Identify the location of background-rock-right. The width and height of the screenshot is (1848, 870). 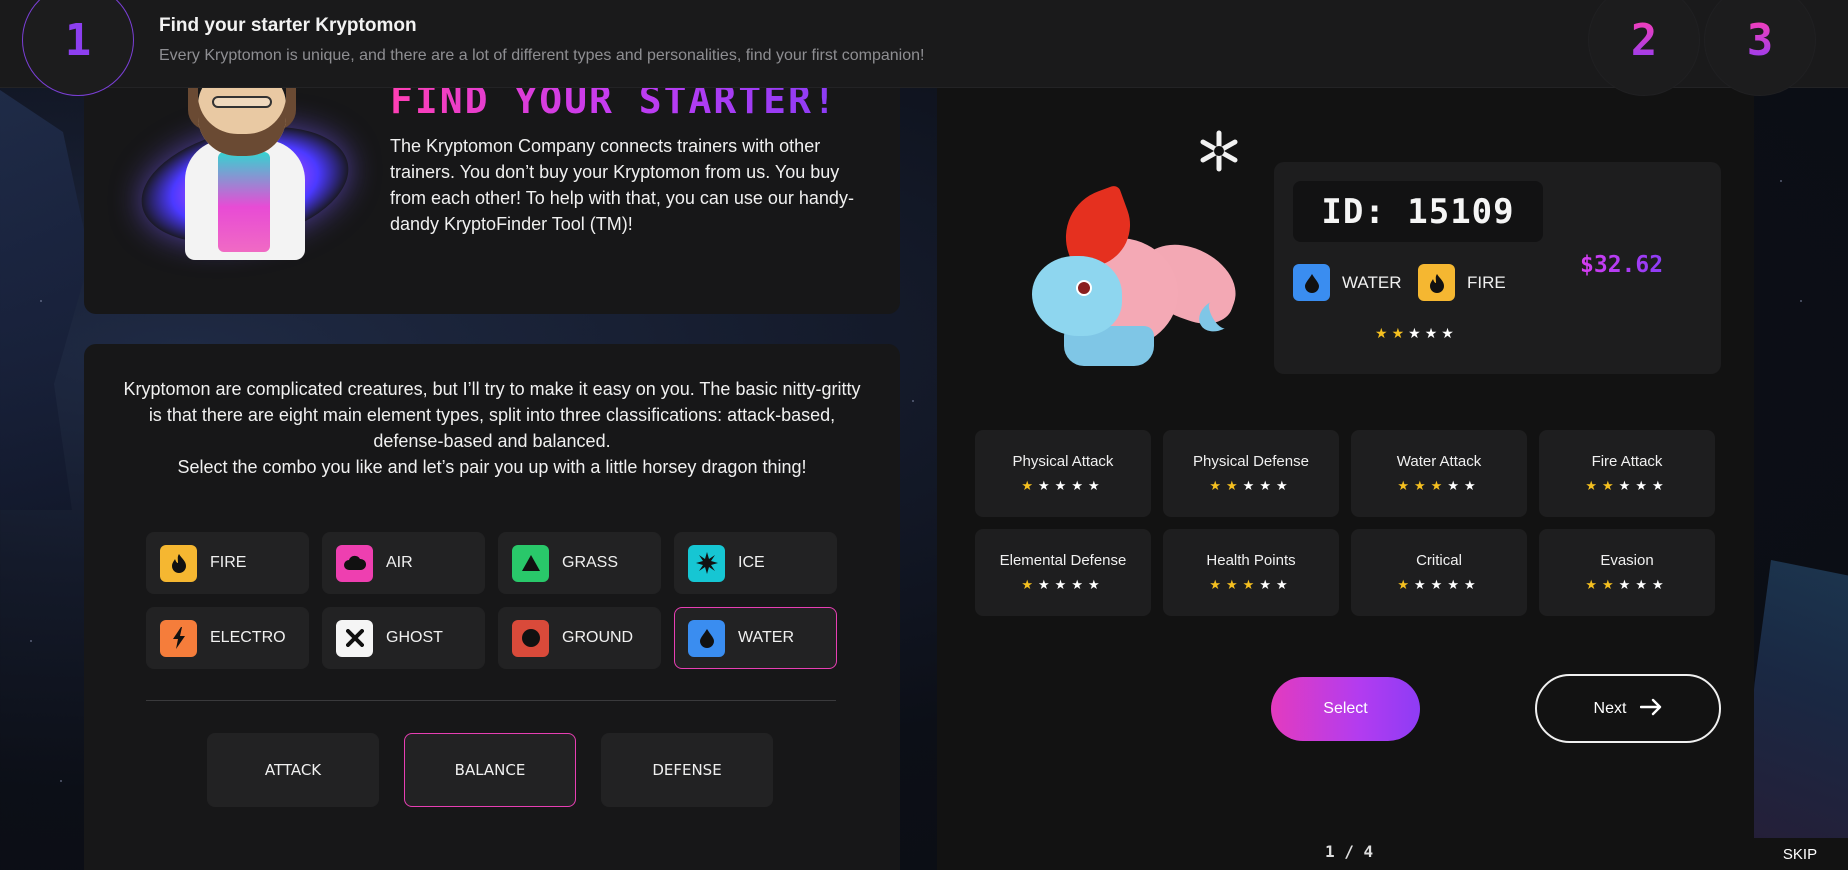
(1793, 715).